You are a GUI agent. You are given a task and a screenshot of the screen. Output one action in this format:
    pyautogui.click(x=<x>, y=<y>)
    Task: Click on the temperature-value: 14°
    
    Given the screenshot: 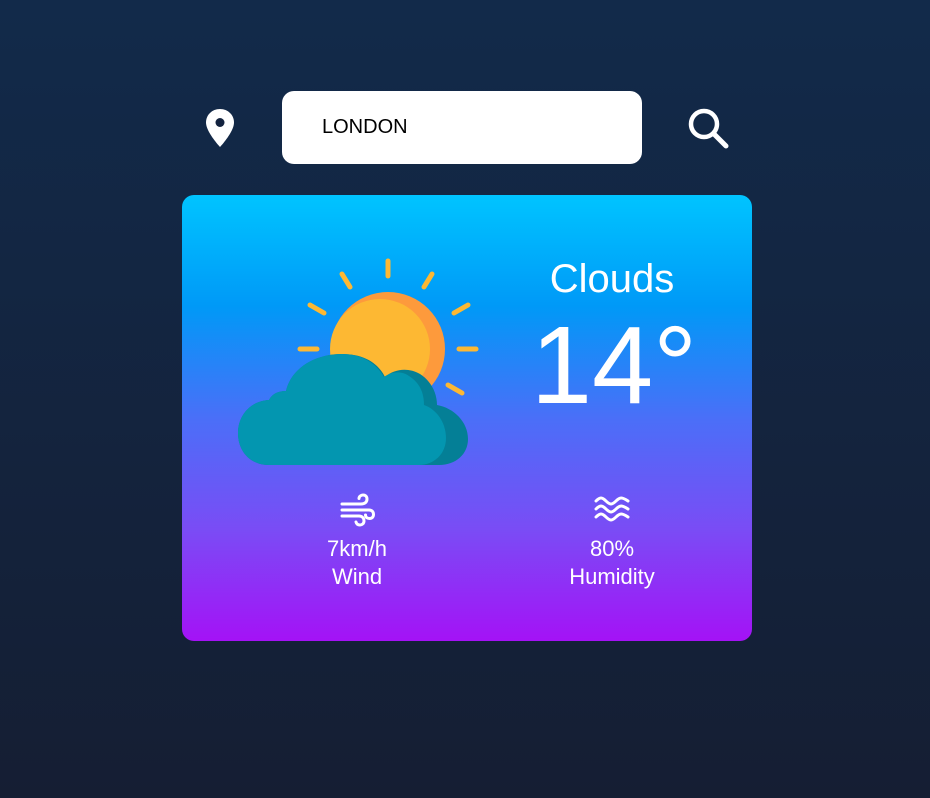 What is the action you would take?
    pyautogui.click(x=614, y=365)
    